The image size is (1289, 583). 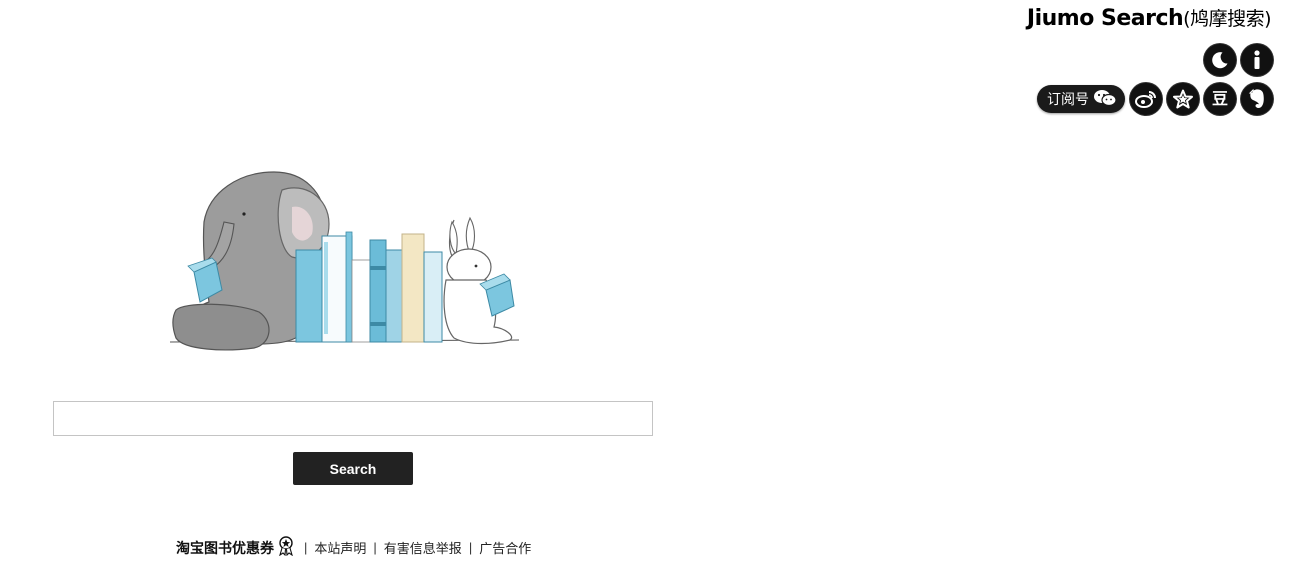 I want to click on footer-links: 淘宝图书优惠券 | 本站声明 | 有害信息举报 | 广告合作, so click(x=353, y=547).